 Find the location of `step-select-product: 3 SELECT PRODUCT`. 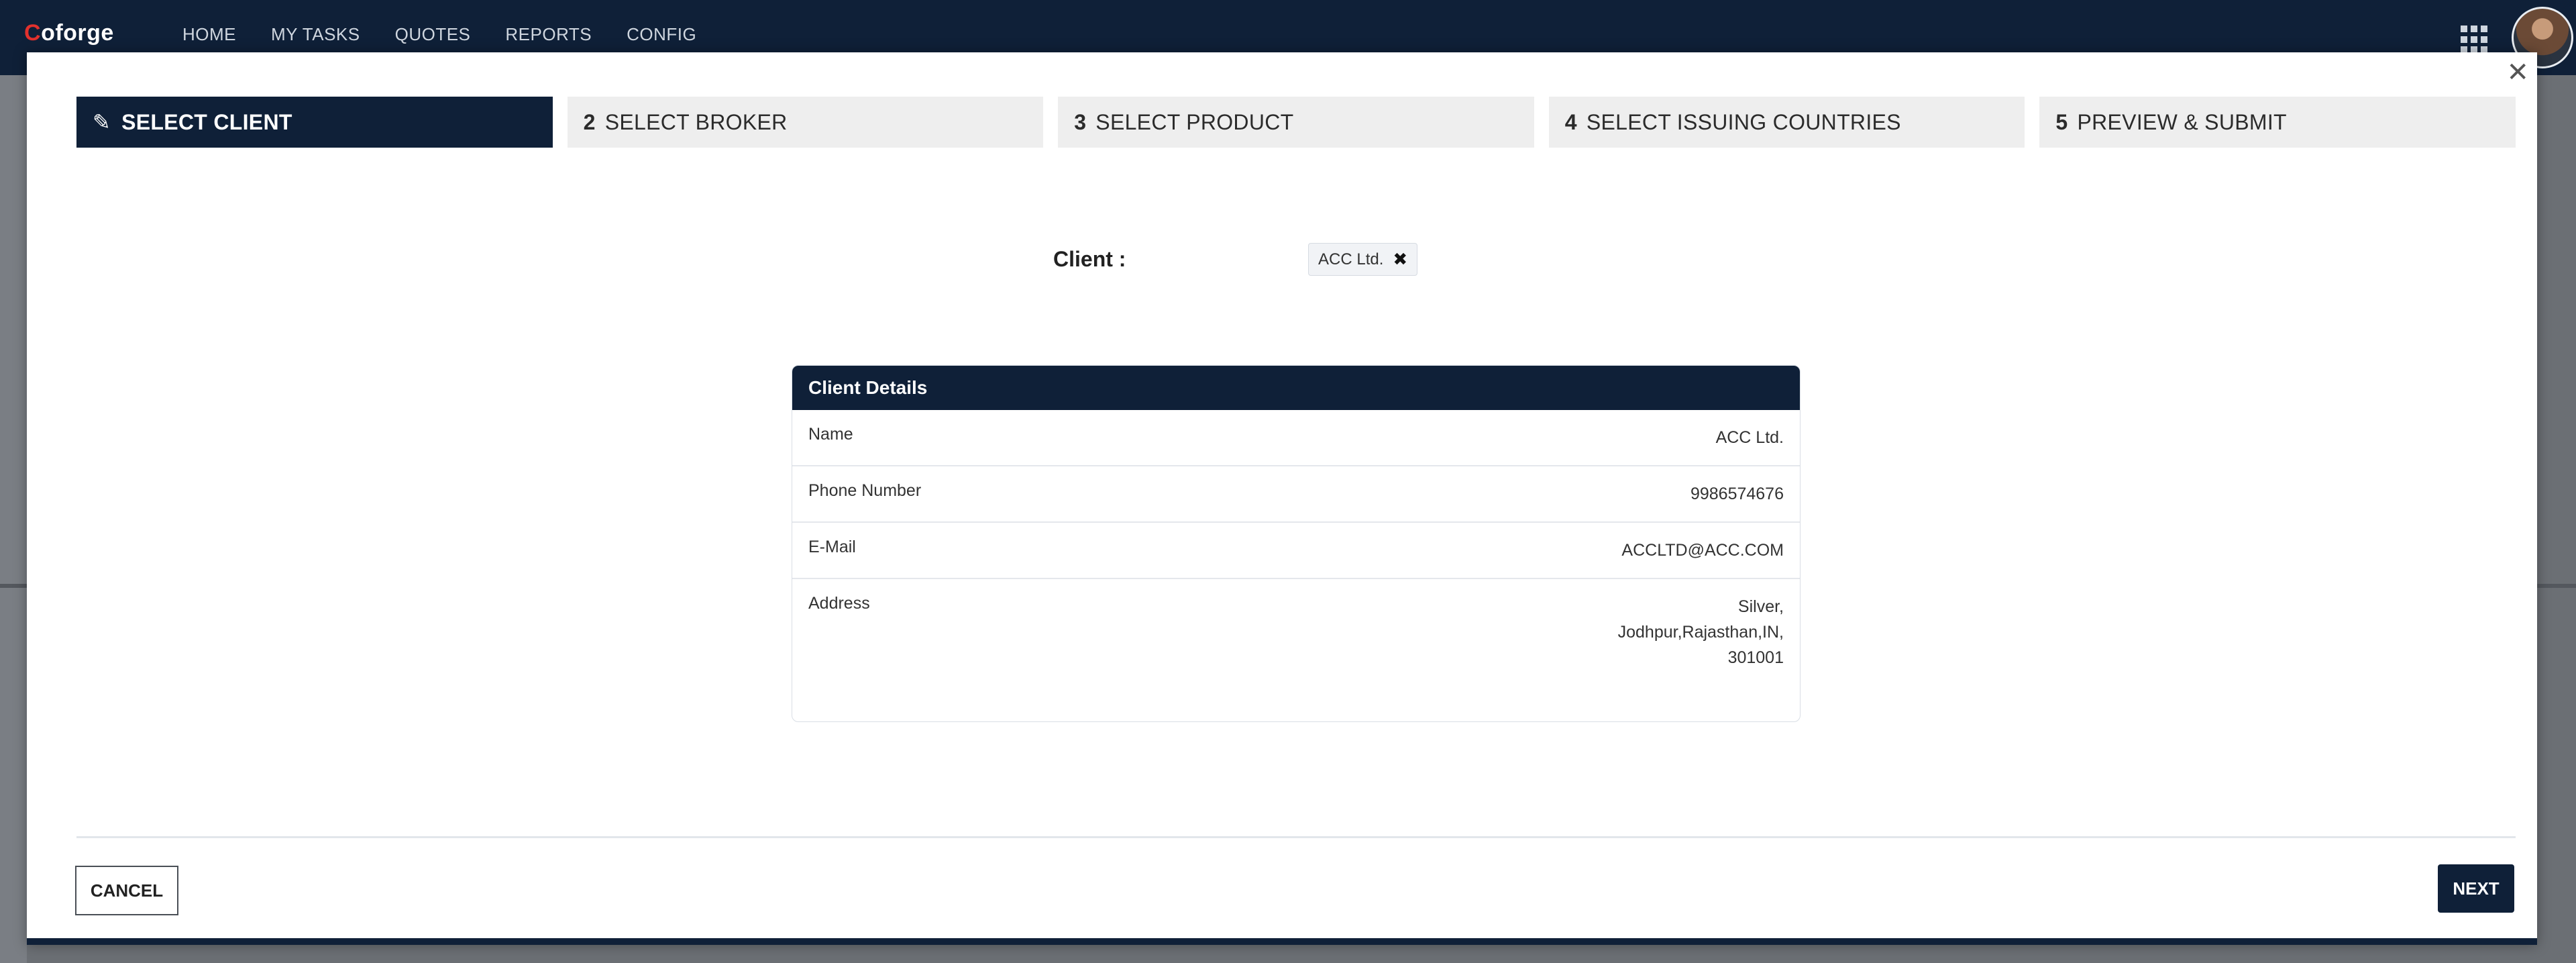

step-select-product: 3 SELECT PRODUCT is located at coordinates (1296, 122).